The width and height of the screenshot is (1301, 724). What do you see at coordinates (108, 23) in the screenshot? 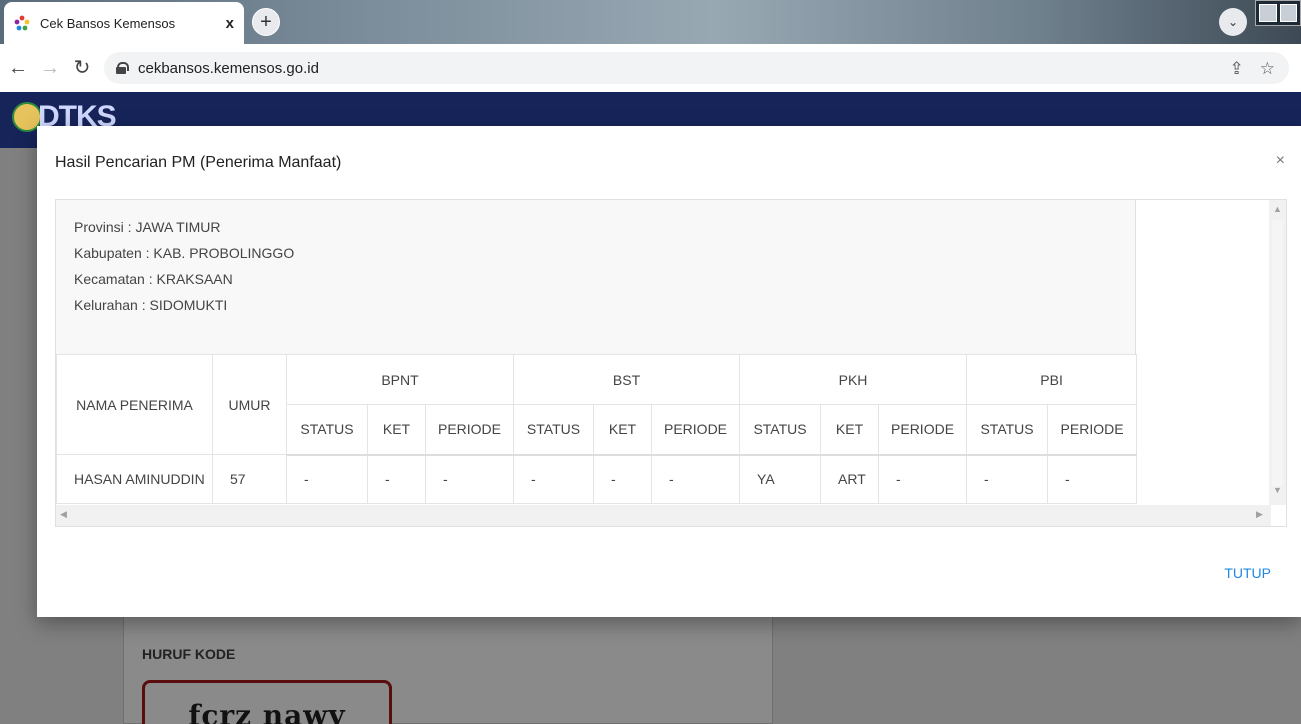
I see `tab-title: Cek Bansos Kemensos` at bounding box center [108, 23].